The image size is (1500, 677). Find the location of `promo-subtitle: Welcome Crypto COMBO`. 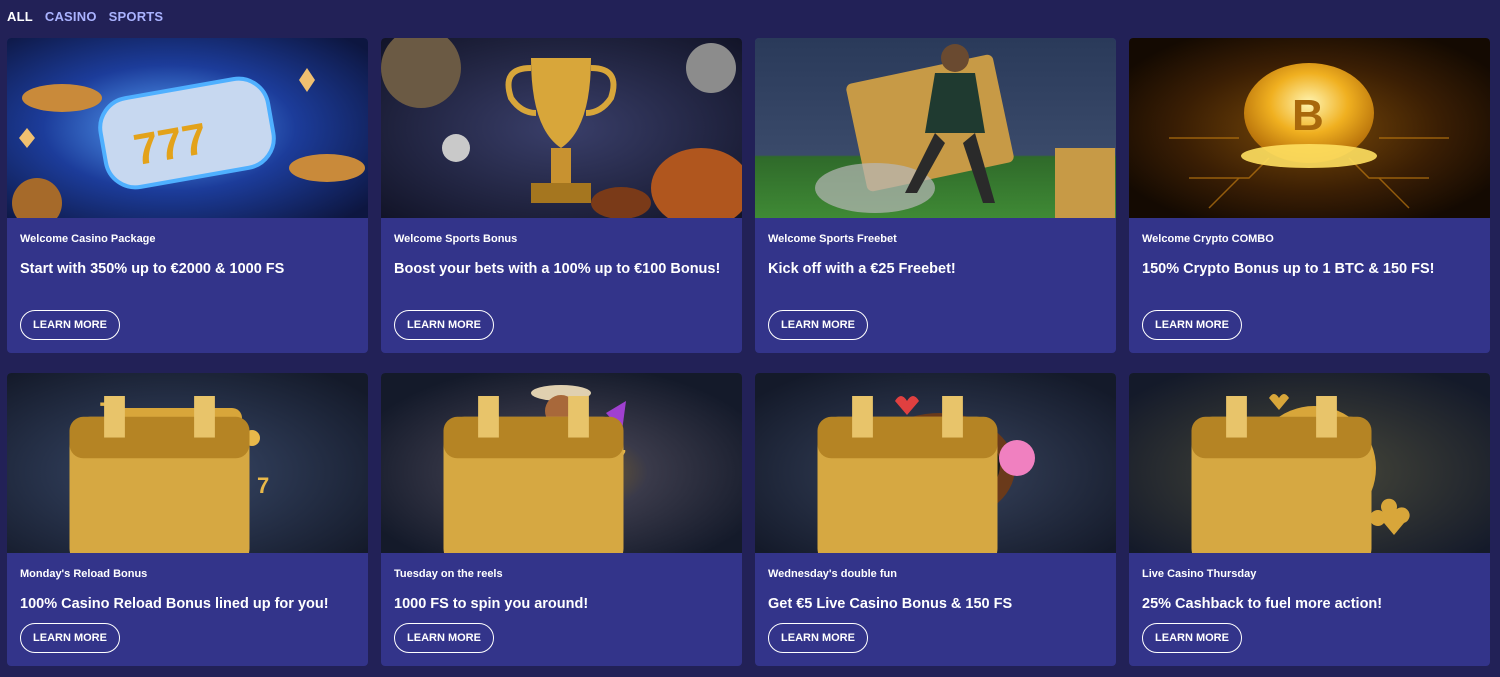

promo-subtitle: Welcome Crypto COMBO is located at coordinates (1208, 239).